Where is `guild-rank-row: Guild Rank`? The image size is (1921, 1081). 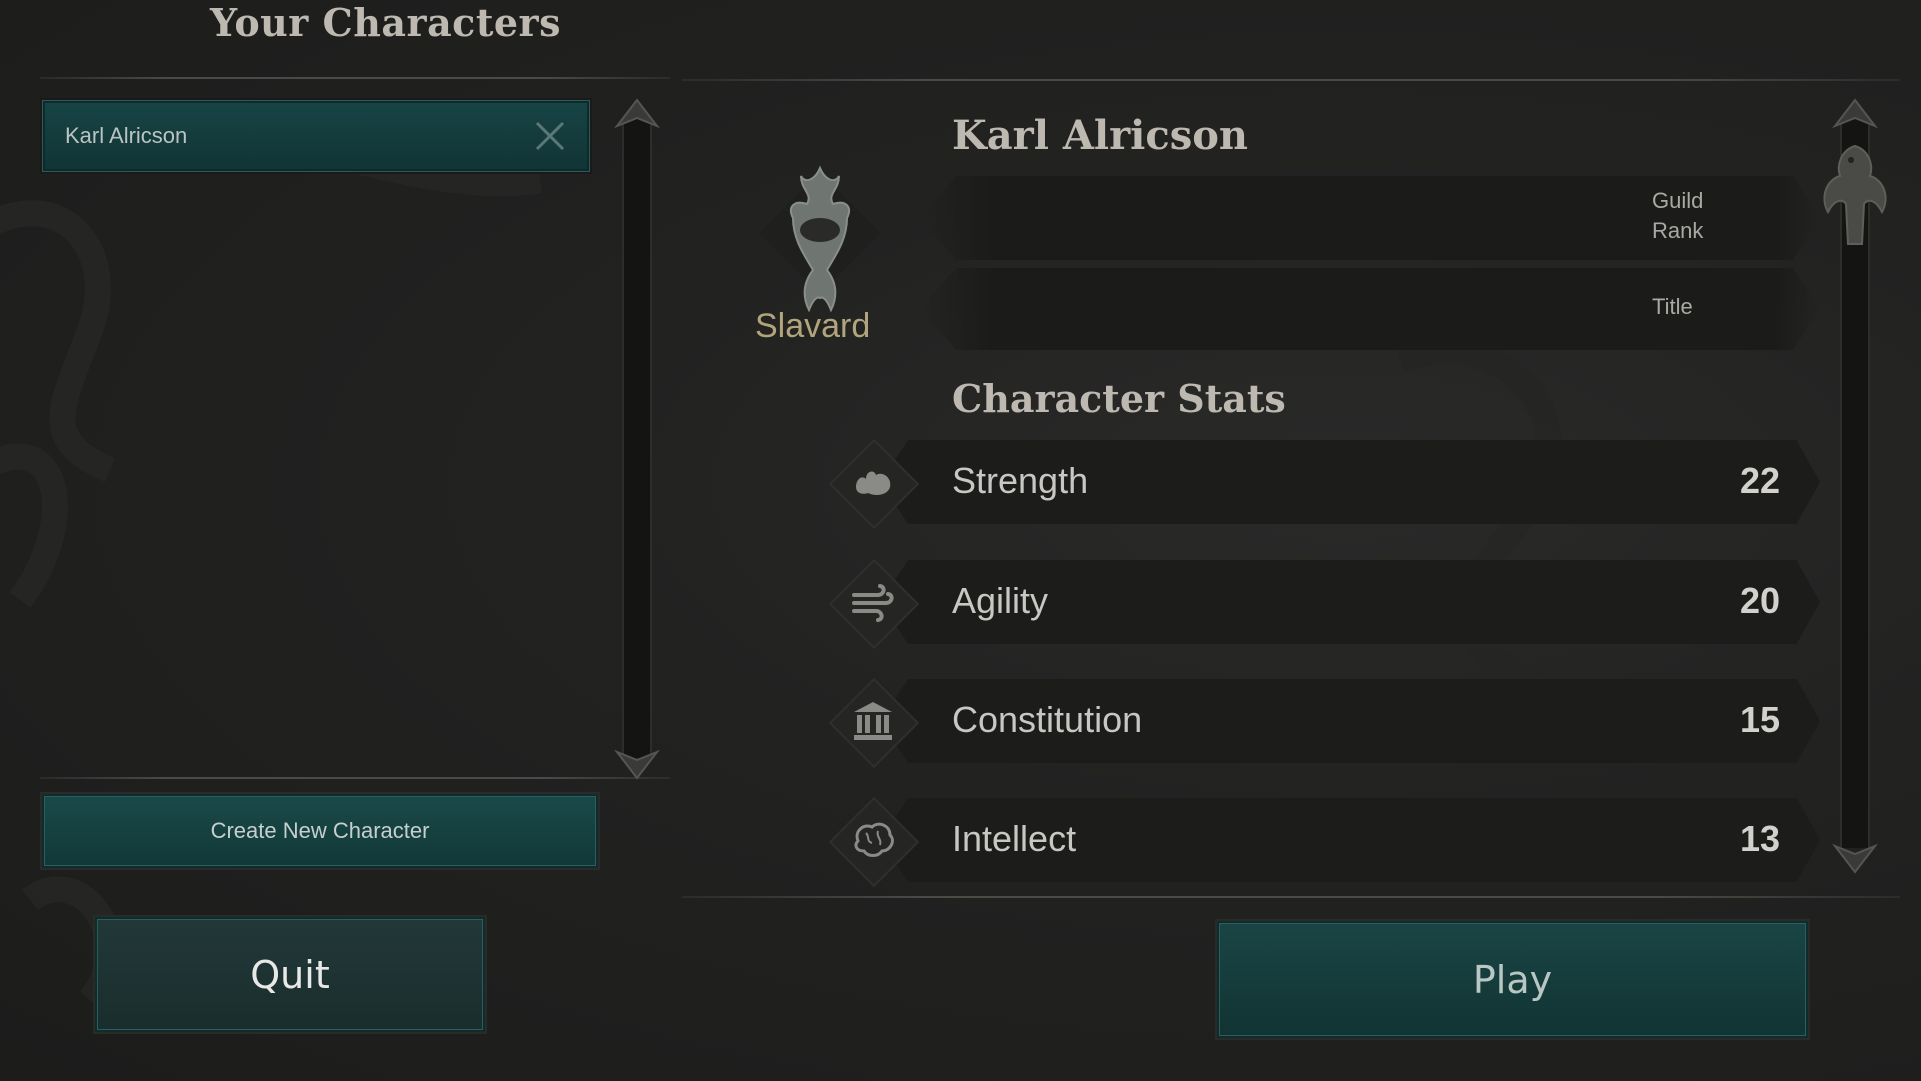 guild-rank-row: Guild Rank is located at coordinates (1370, 218).